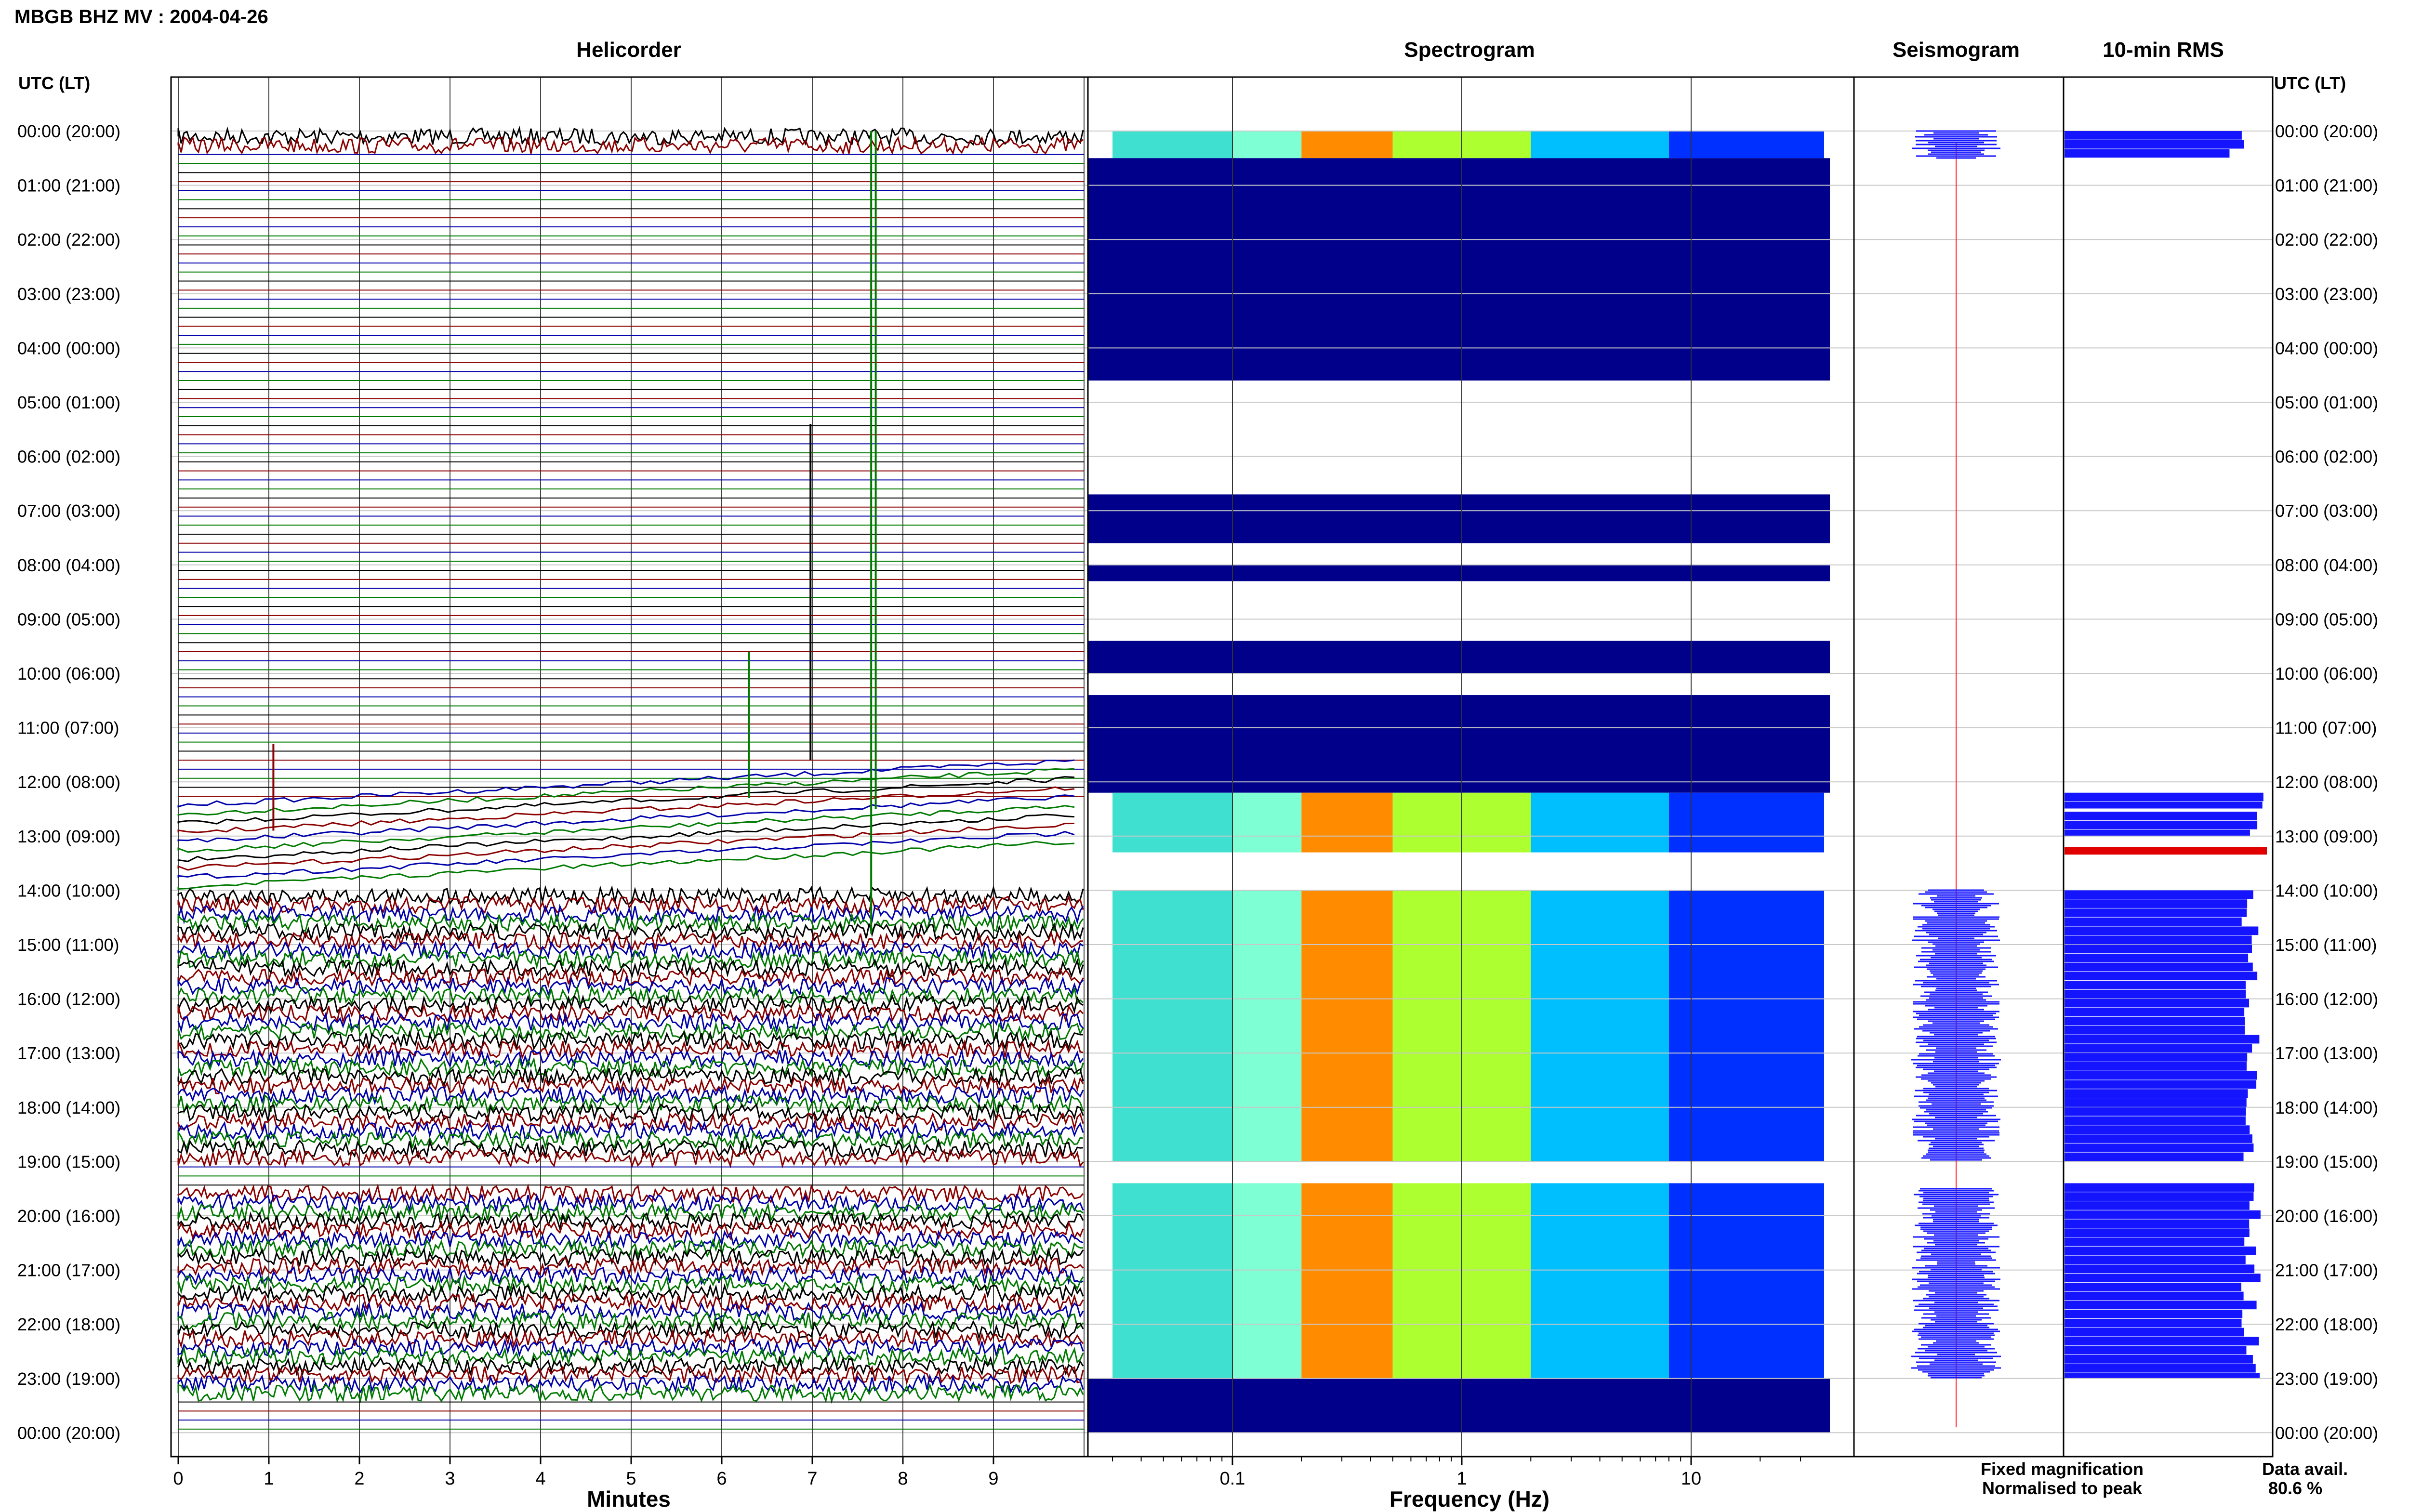 This screenshot has width=2409, height=1512. Describe the element at coordinates (68, 348) in the screenshot. I see `hour-label-left: 04:00 (00:00)` at that location.